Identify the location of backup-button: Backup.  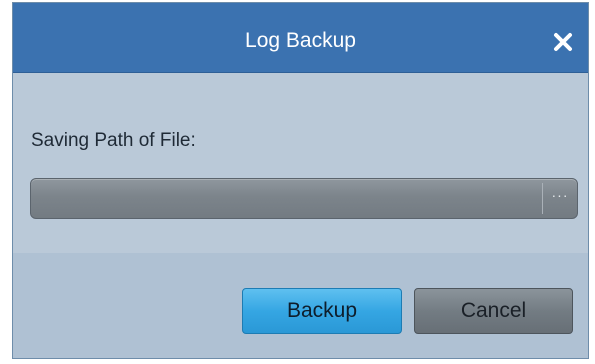
(322, 311).